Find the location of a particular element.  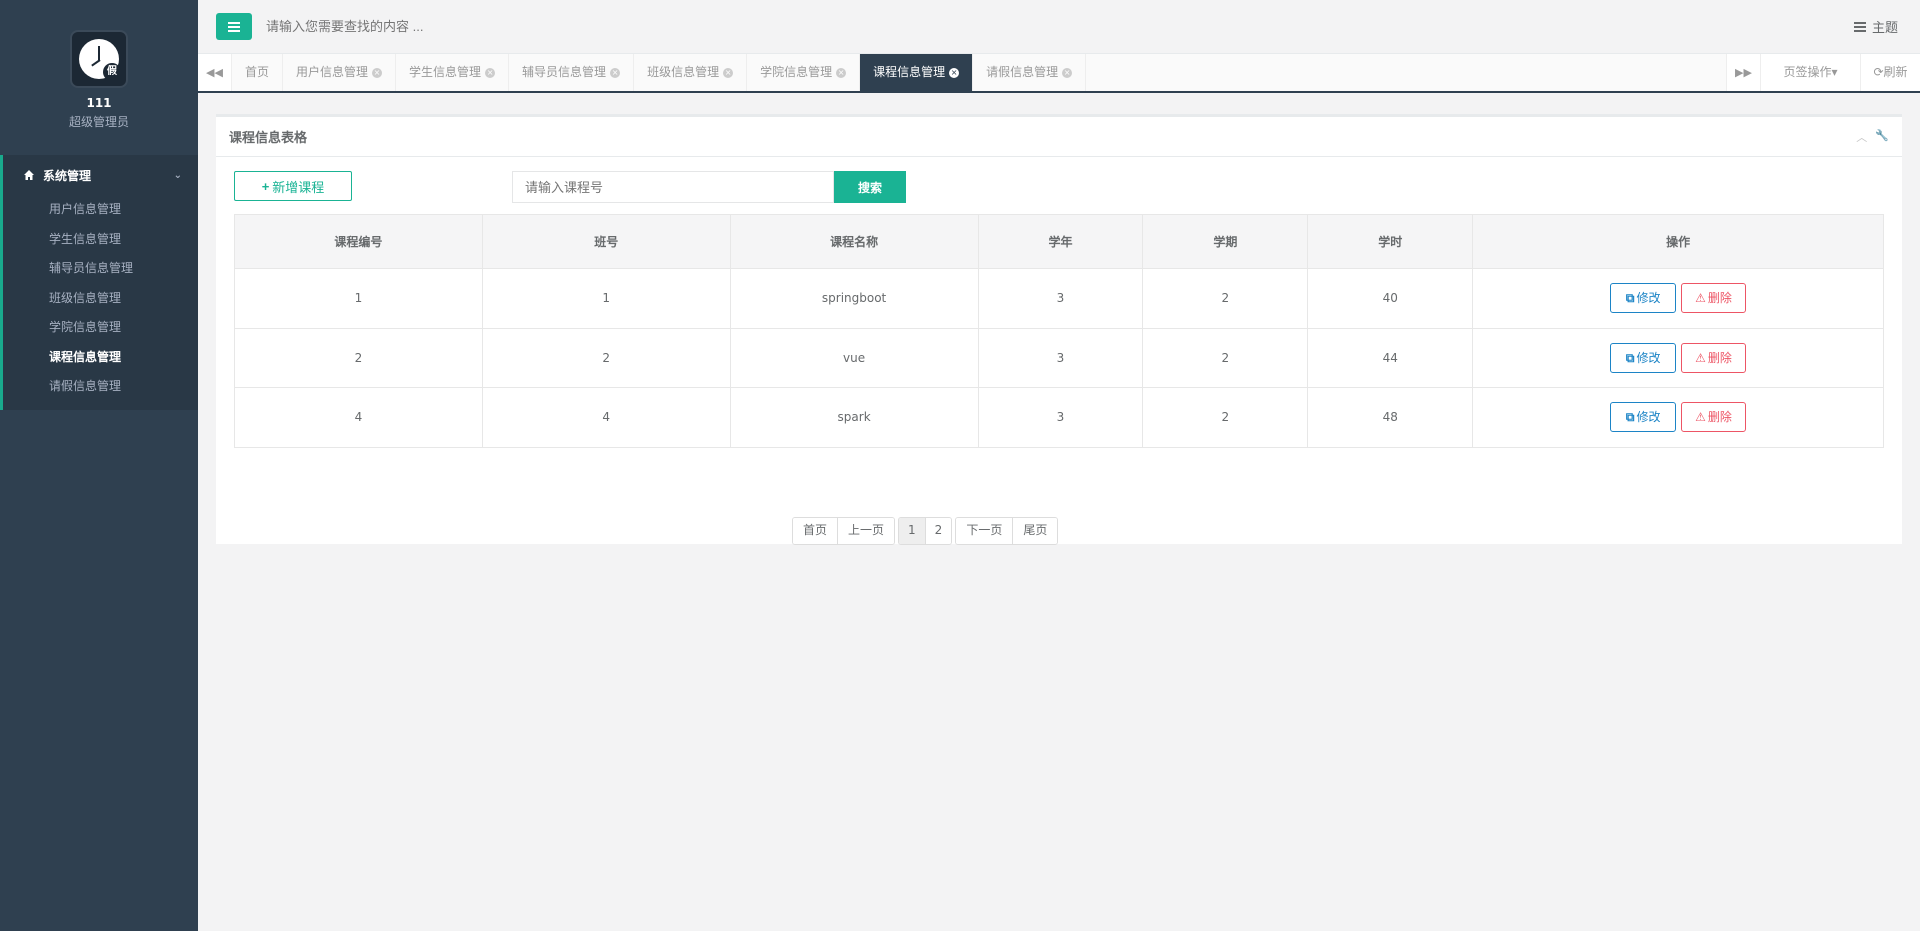

first-page-button: 首页 is located at coordinates (815, 531).